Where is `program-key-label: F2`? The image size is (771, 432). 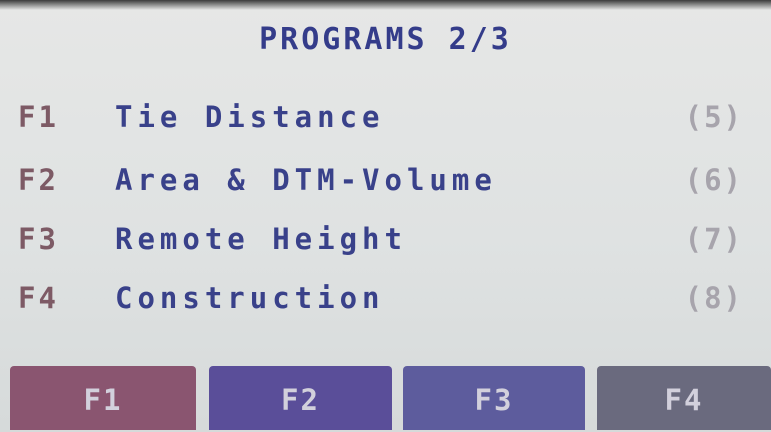 program-key-label: F2 is located at coordinates (38, 180).